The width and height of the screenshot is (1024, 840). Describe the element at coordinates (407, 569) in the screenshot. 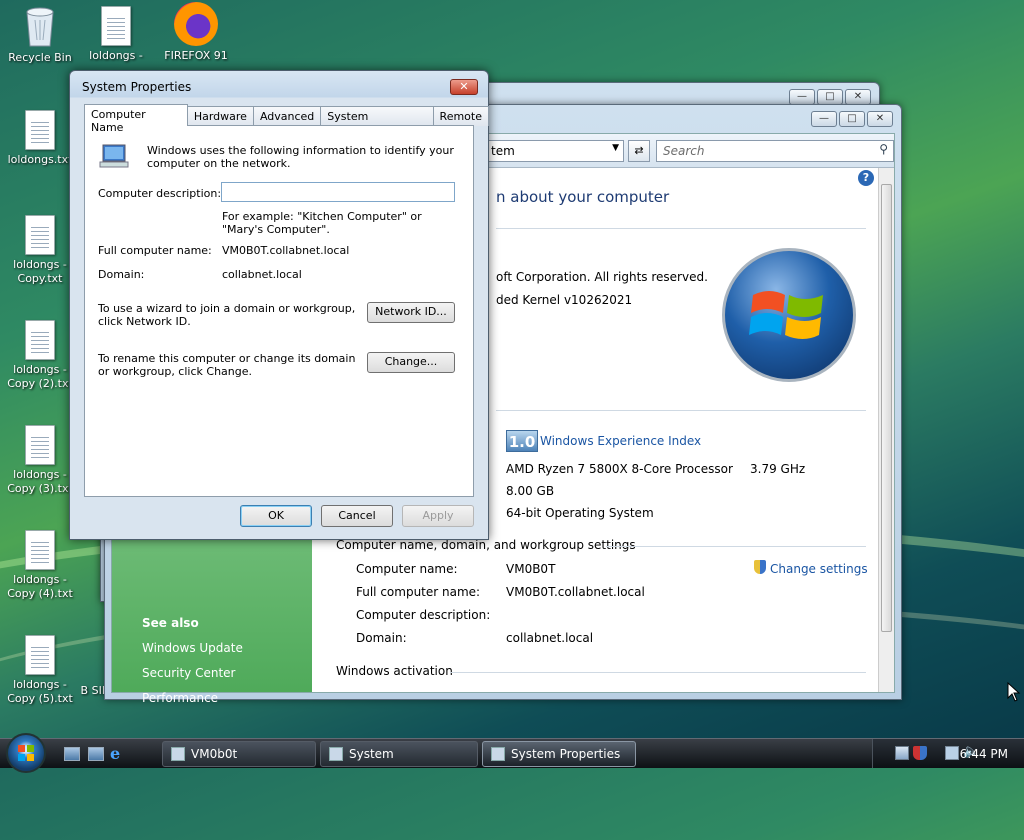

I see `row-label: Computer name:` at that location.